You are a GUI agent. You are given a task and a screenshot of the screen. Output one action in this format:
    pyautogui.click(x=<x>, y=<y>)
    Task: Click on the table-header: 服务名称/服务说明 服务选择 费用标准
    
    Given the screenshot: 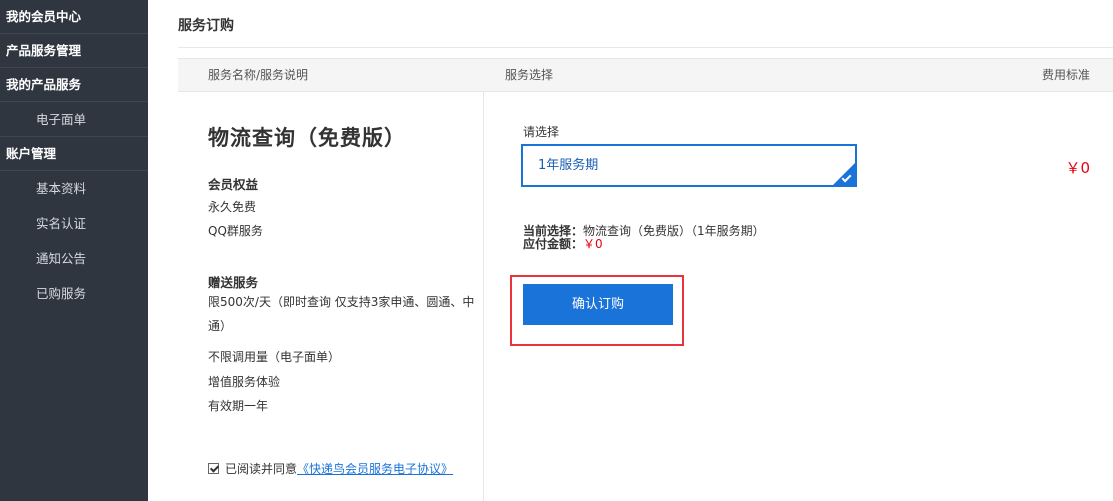 What is the action you would take?
    pyautogui.click(x=645, y=75)
    